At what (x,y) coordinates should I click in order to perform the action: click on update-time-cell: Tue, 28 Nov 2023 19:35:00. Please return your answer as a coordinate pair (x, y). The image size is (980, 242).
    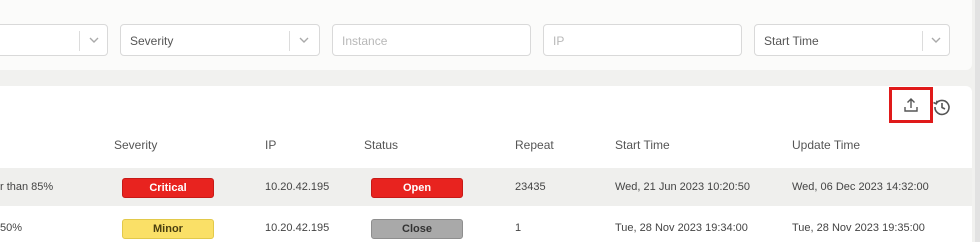
    Looking at the image, I should click on (858, 228).